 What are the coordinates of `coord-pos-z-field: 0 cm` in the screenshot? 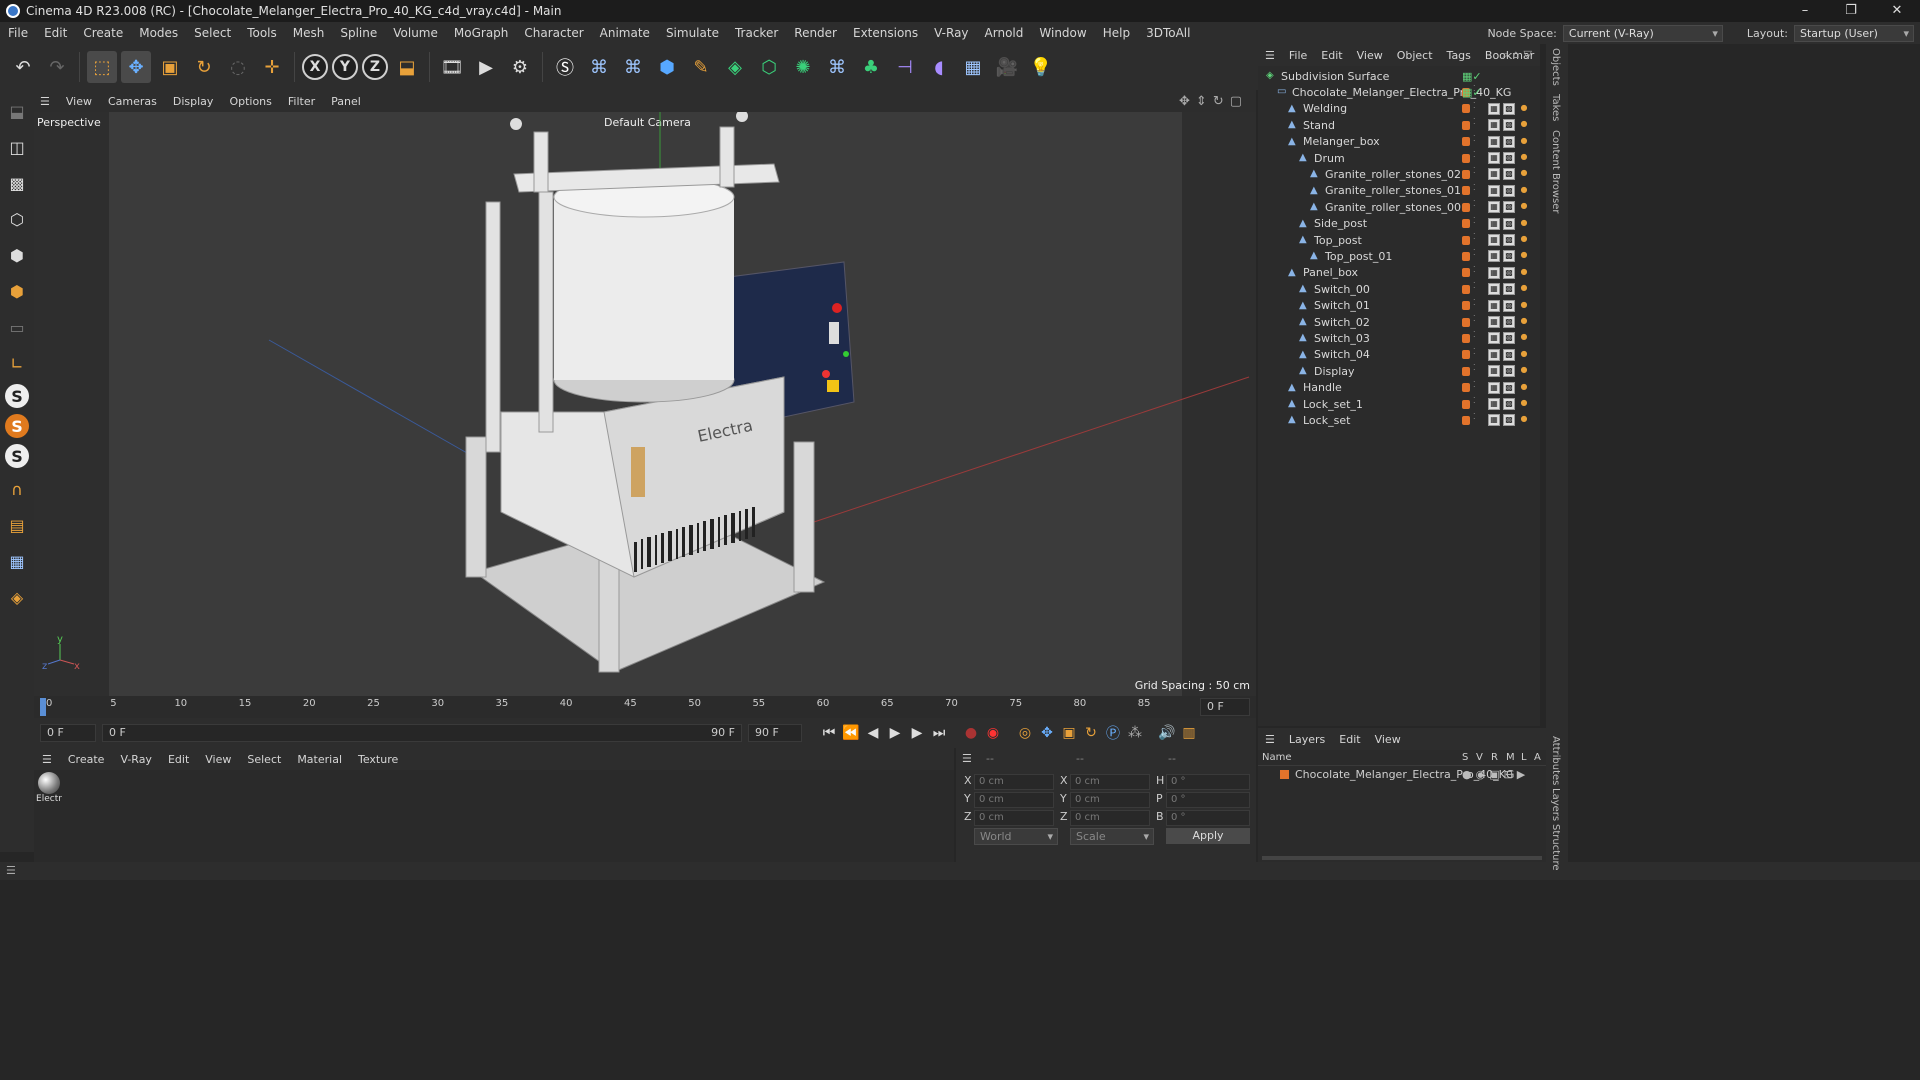 It's located at (1014, 818).